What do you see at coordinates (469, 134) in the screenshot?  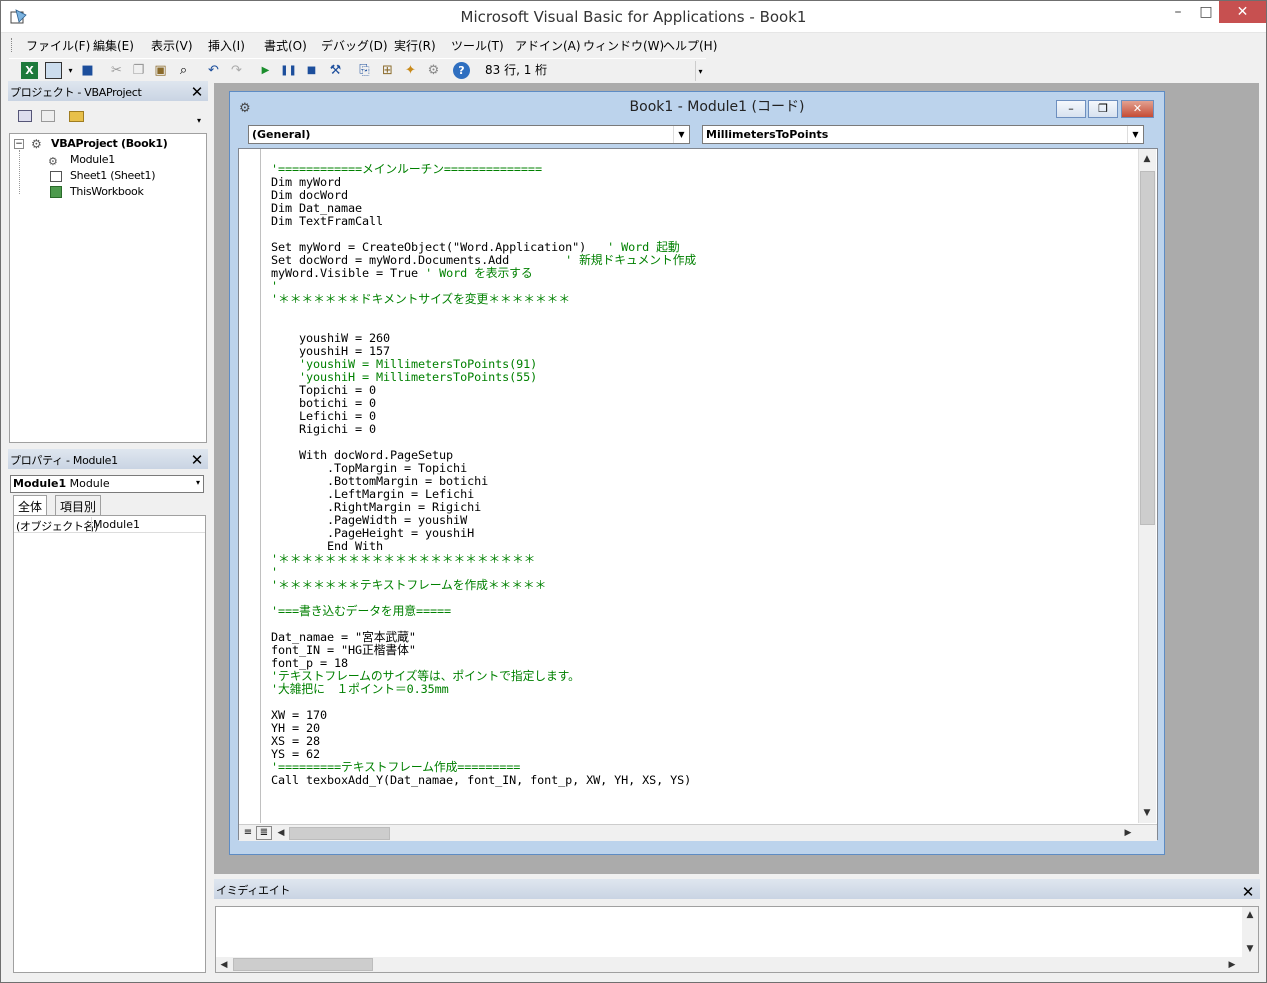 I see `object-combo: (General) ▼` at bounding box center [469, 134].